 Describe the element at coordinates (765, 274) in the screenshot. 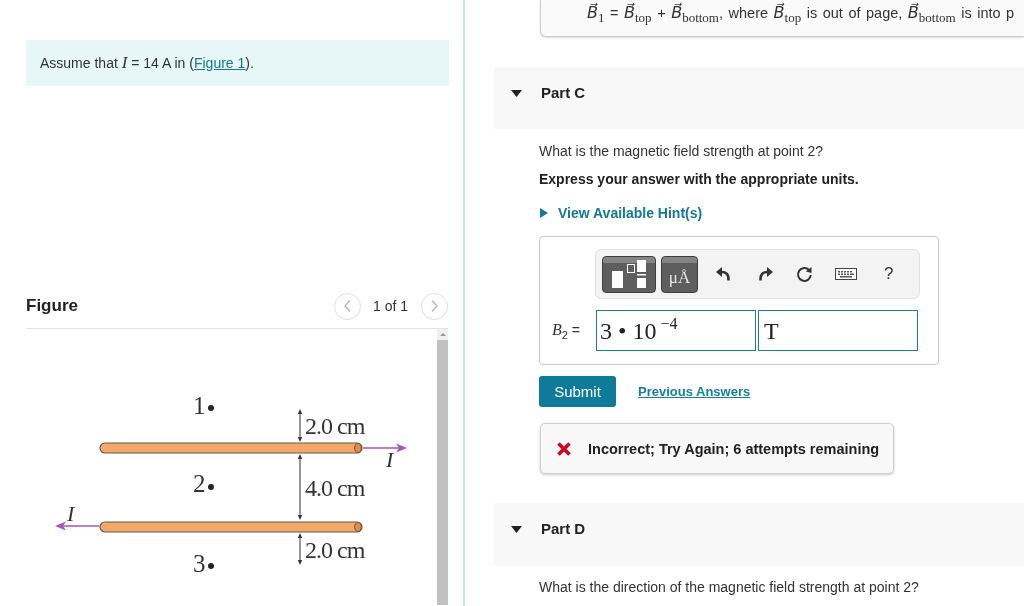

I see `redo-icon` at that location.